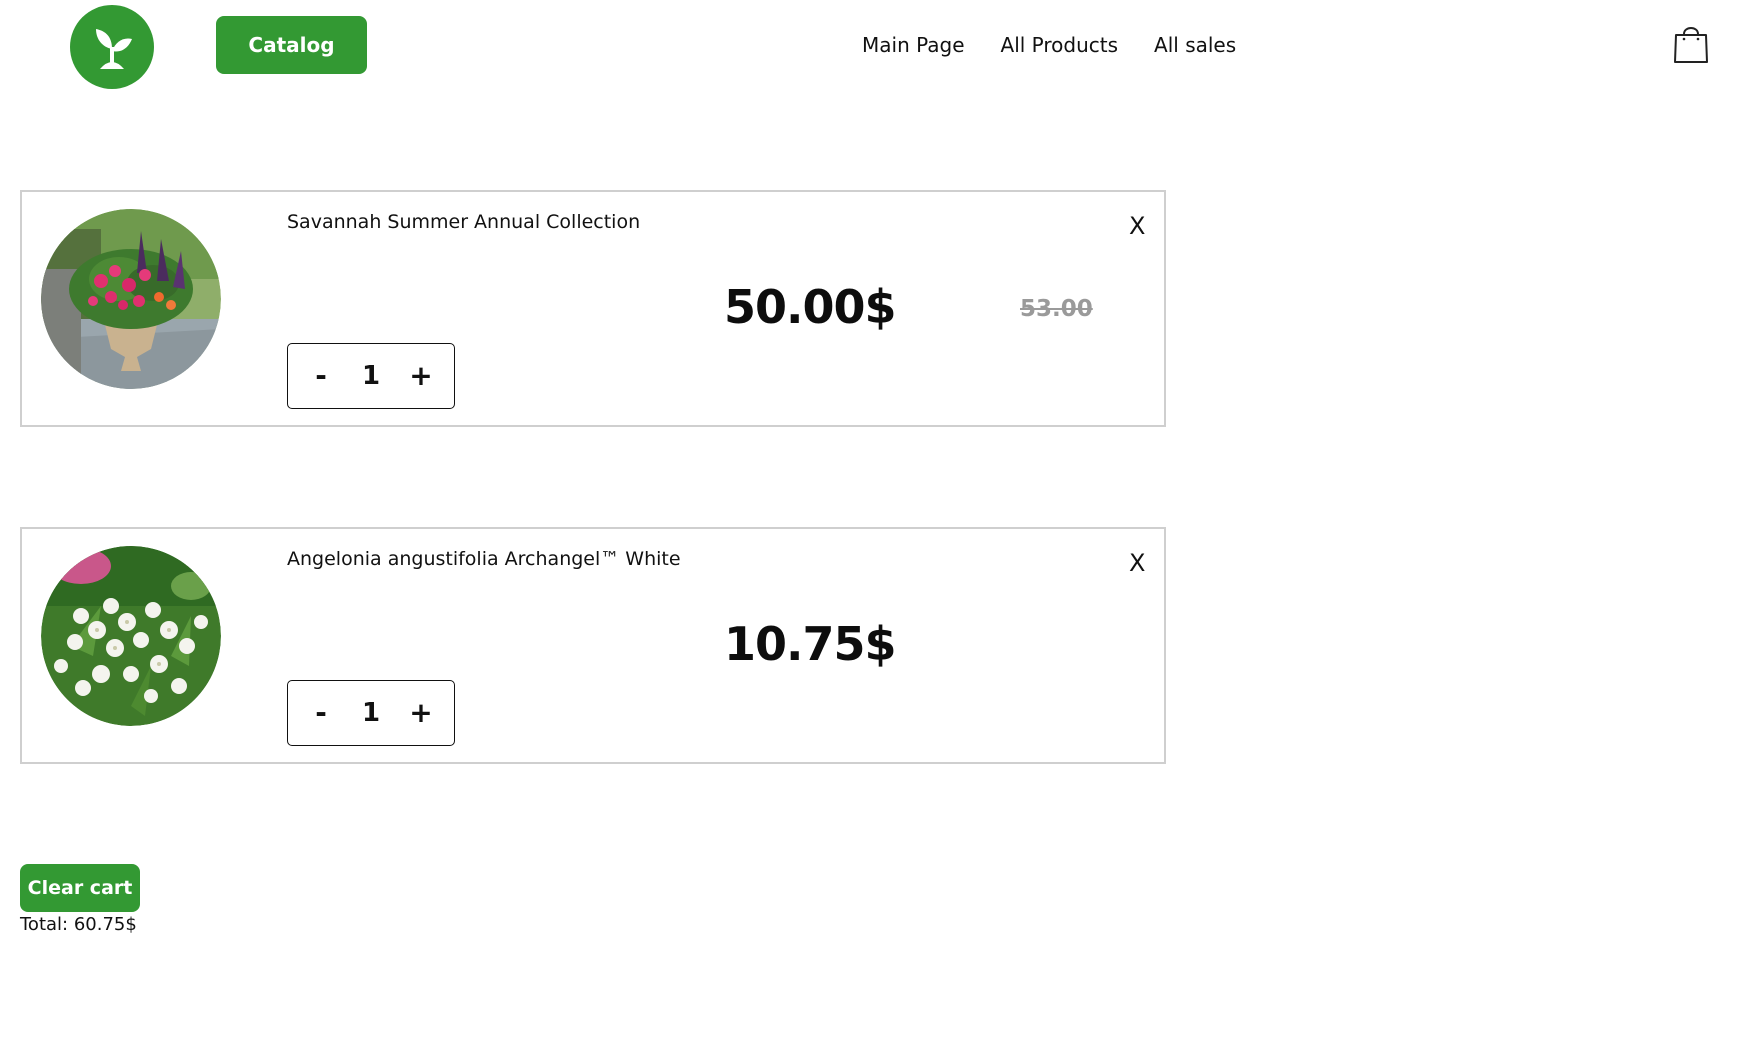 The image size is (1761, 1059). I want to click on main-nav: Main Page All Products All sales, so click(1049, 45).